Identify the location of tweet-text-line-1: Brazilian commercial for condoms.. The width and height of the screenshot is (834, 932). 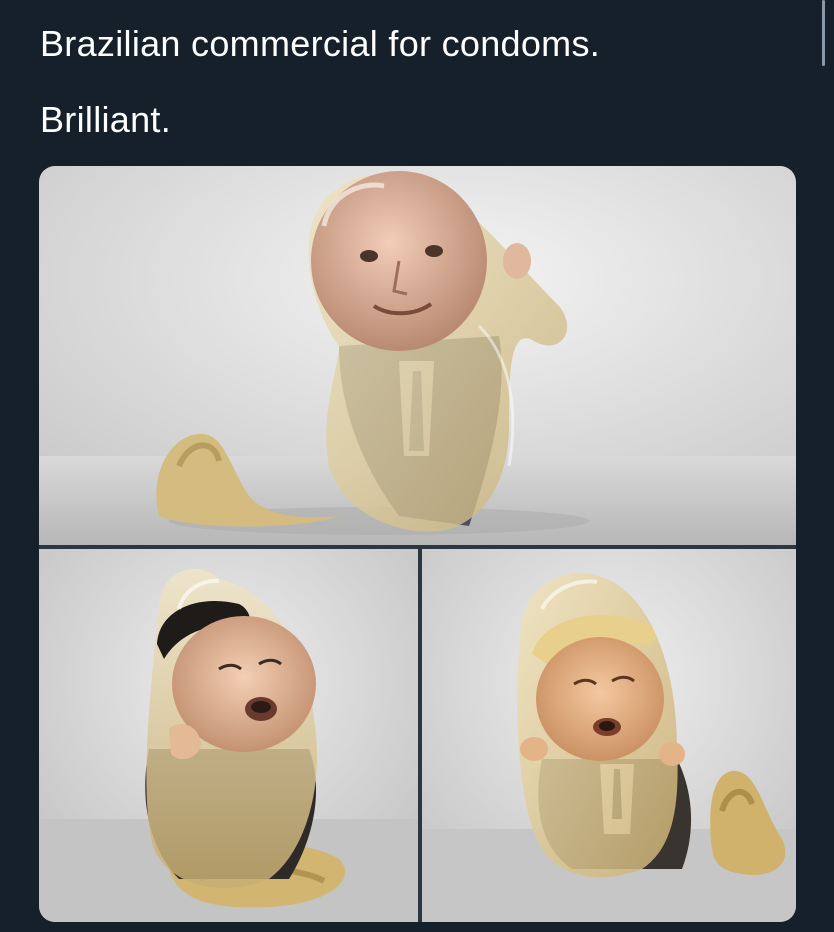
(320, 43).